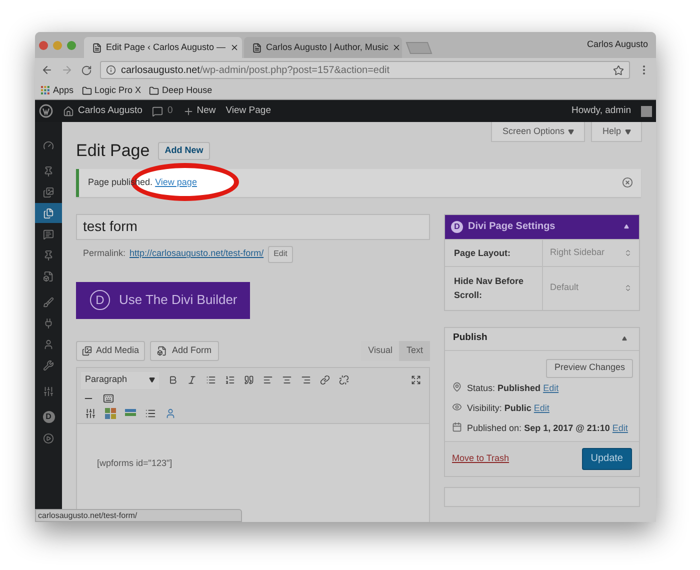  What do you see at coordinates (86, 70) in the screenshot?
I see `reload-icon` at bounding box center [86, 70].